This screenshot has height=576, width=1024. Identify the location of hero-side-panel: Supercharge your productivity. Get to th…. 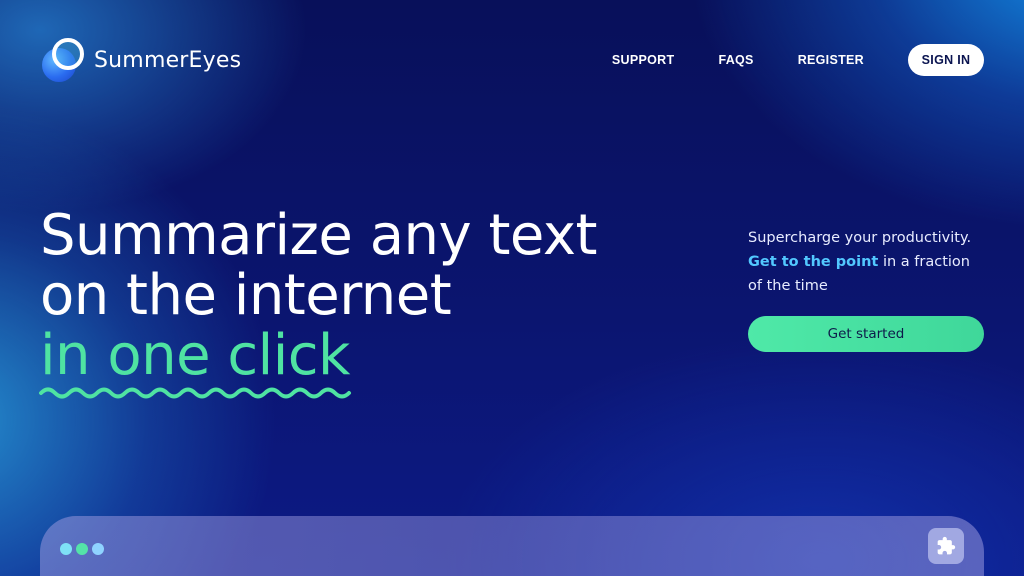
(868, 262).